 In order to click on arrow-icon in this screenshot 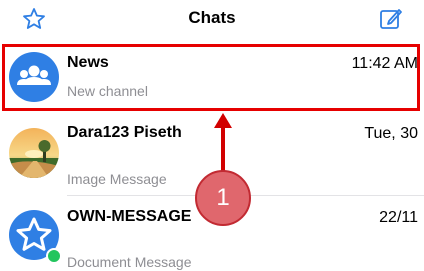, I will do `click(223, 142)`.